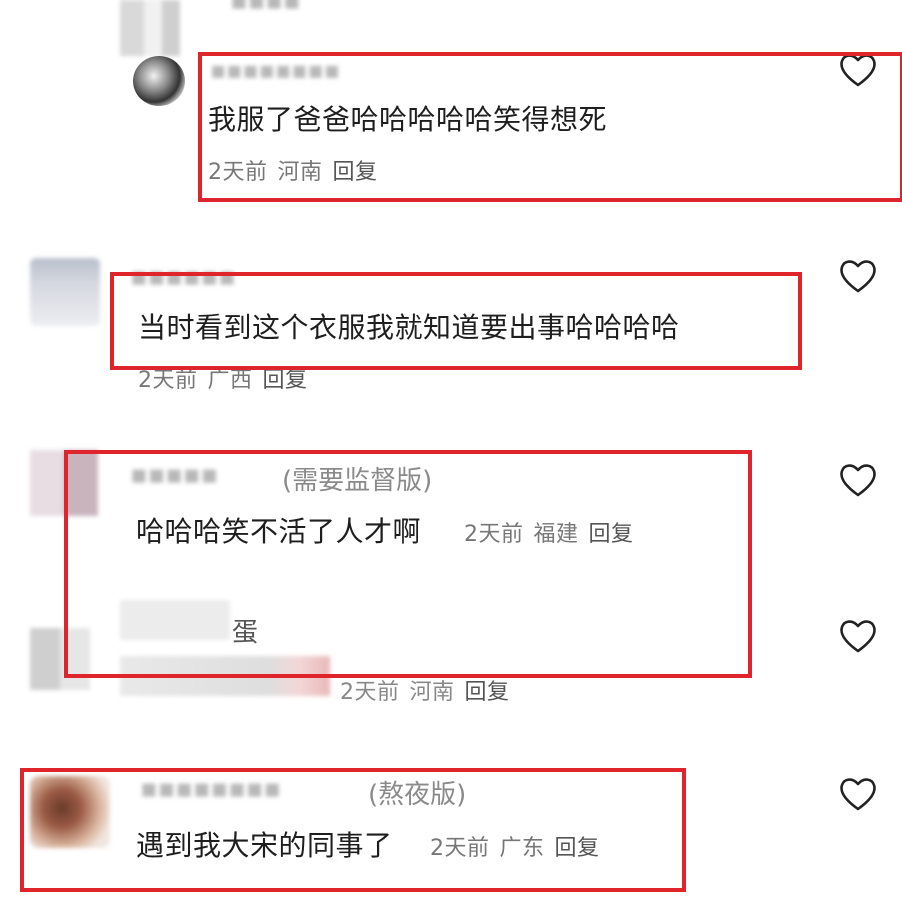 The width and height of the screenshot is (902, 900). Describe the element at coordinates (245, 633) in the screenshot. I see `username-fragment: 蛋` at that location.